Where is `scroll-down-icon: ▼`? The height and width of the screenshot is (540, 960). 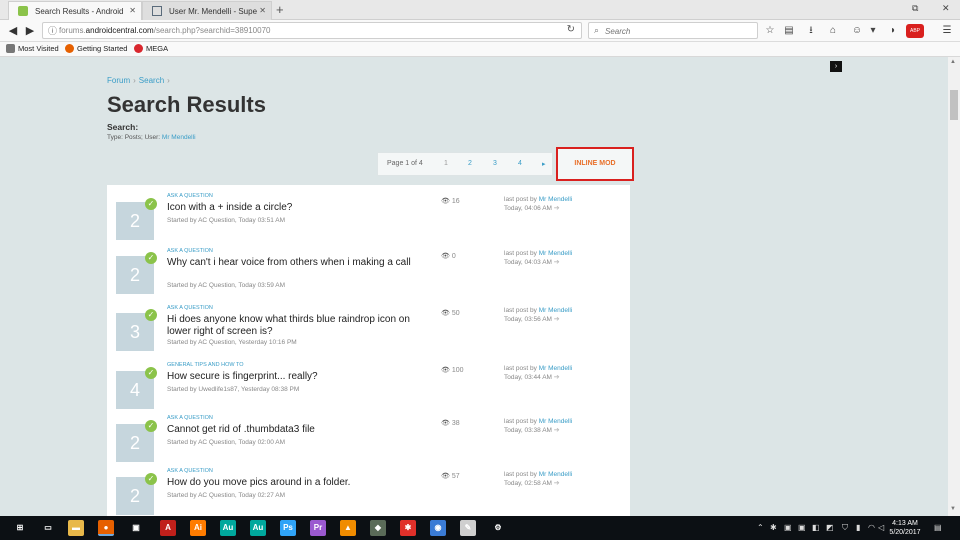 scroll-down-icon: ▼ is located at coordinates (953, 509).